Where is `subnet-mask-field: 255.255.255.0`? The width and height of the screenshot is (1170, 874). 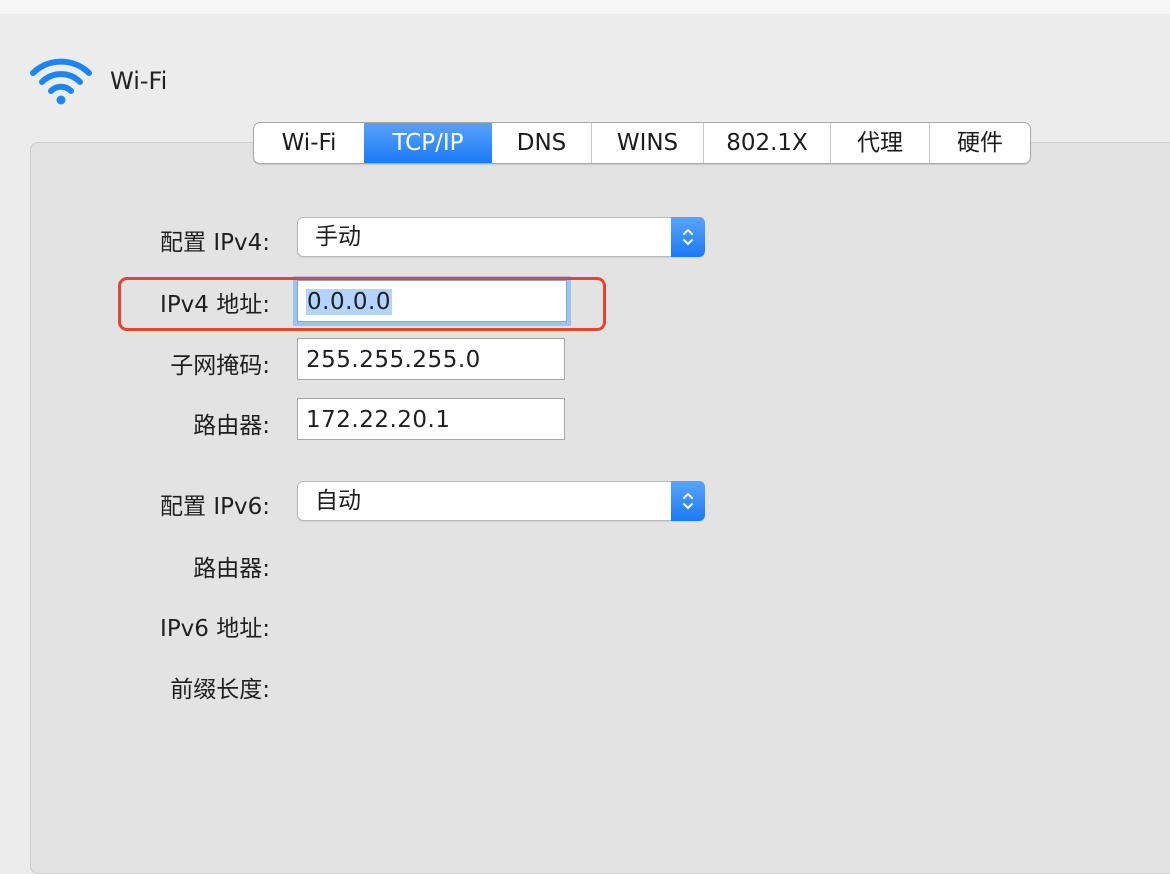
subnet-mask-field: 255.255.255.0 is located at coordinates (431, 359).